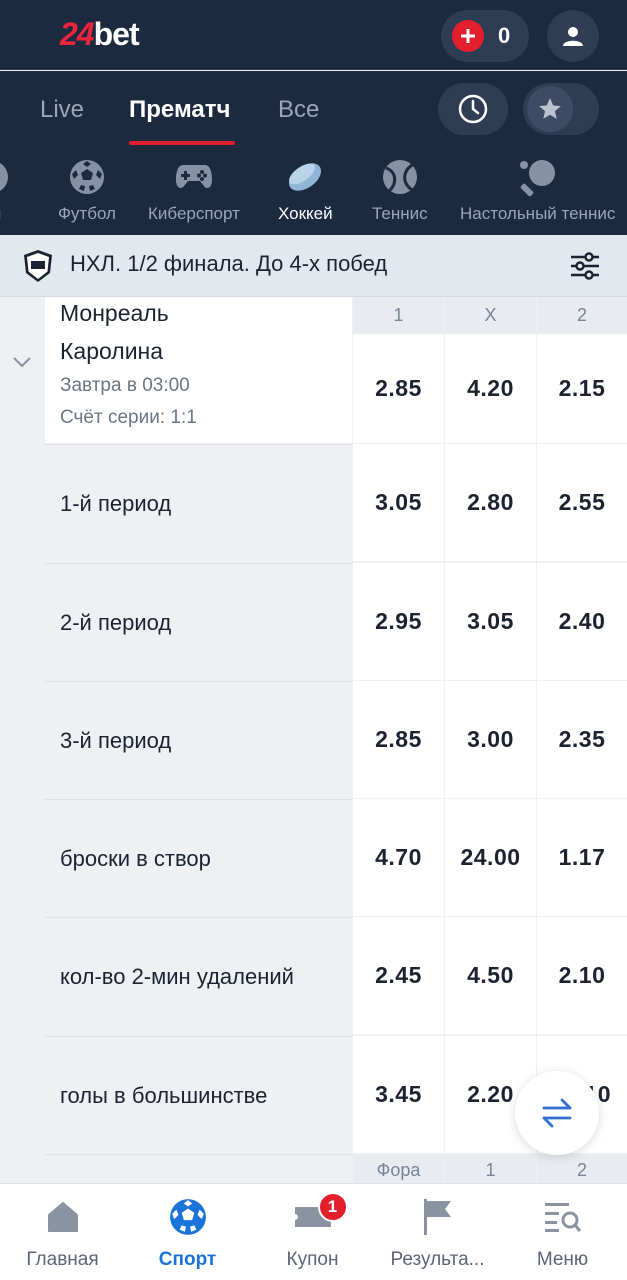 This screenshot has height=1280, width=627. I want to click on favorites-button, so click(561, 109).